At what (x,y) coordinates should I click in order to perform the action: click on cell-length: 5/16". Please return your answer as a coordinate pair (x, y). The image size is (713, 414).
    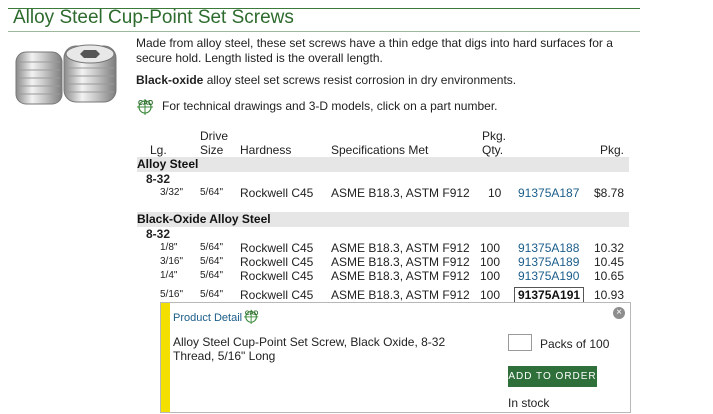
    Looking at the image, I should click on (172, 294).